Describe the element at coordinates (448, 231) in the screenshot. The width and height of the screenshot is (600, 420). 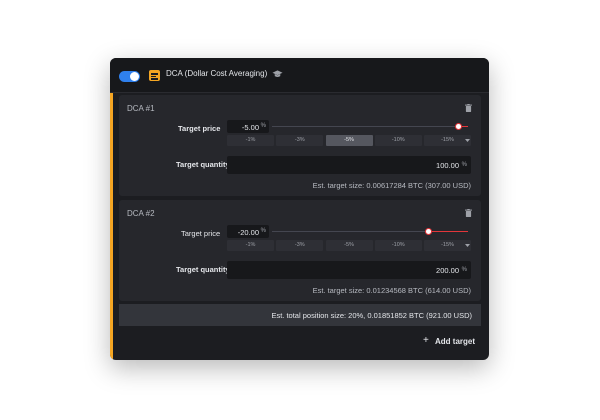
I see `slider-fill` at that location.